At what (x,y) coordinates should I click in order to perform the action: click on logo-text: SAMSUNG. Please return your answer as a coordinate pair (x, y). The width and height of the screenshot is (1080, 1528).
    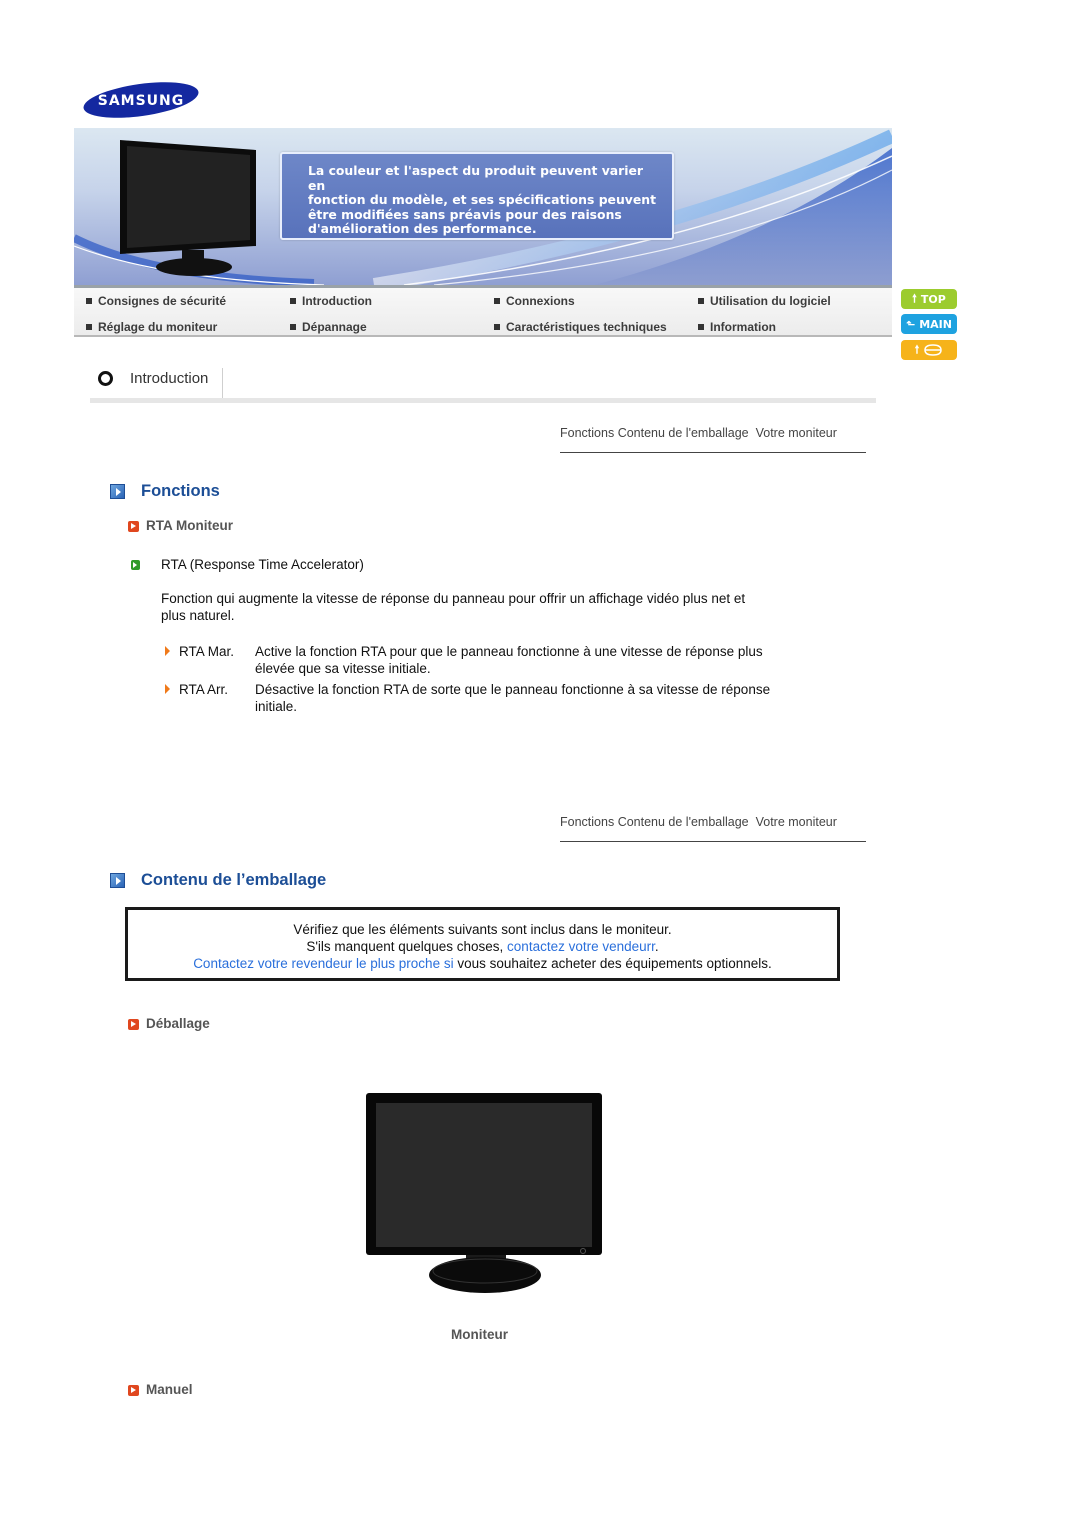
    Looking at the image, I should click on (141, 101).